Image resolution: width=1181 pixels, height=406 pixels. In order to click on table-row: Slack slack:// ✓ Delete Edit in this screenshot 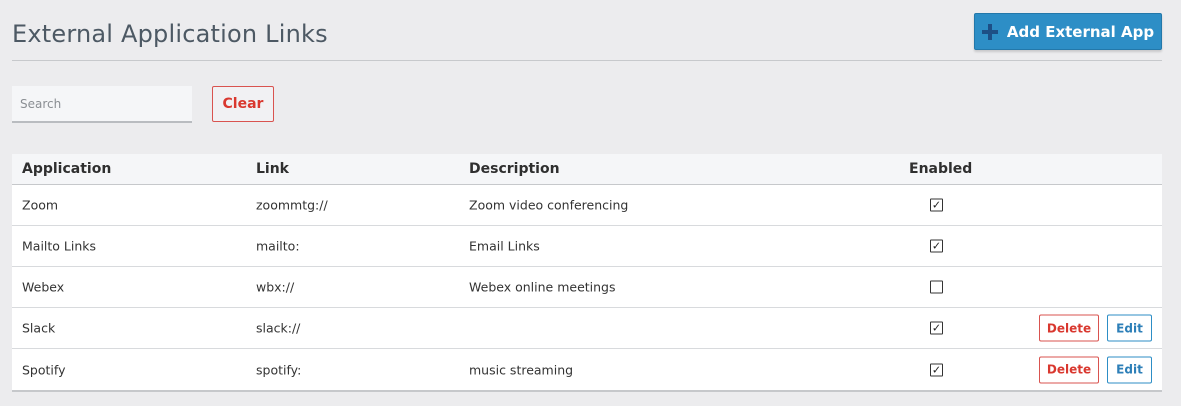, I will do `click(587, 328)`.